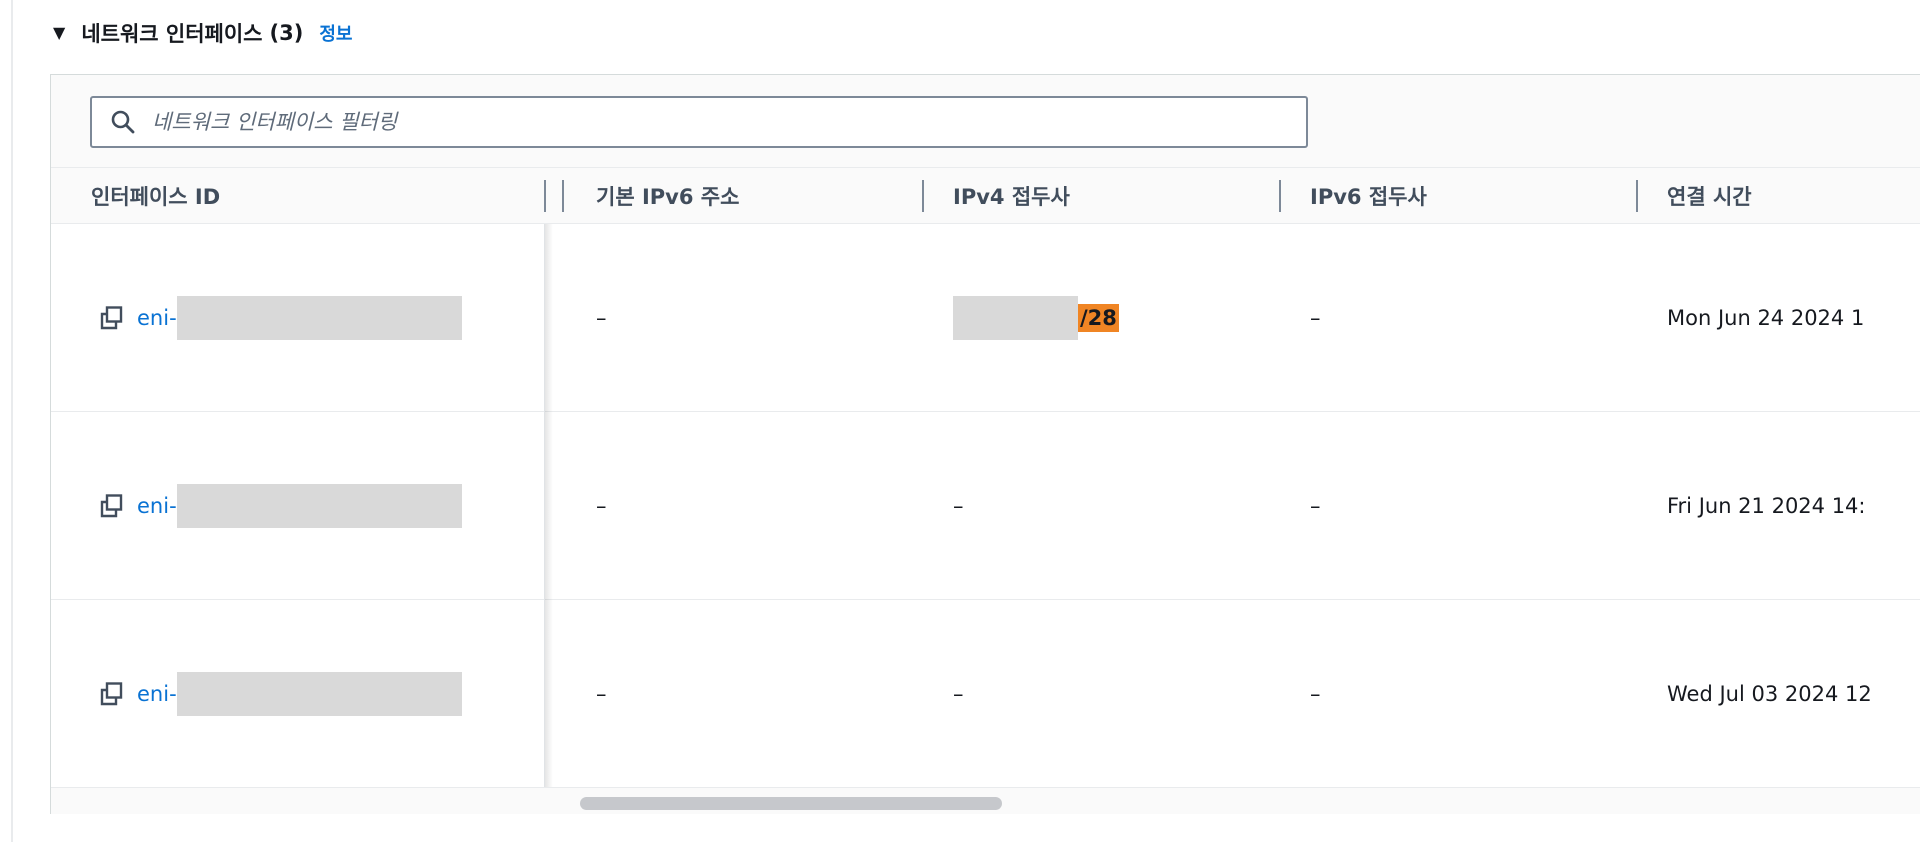  Describe the element at coordinates (1368, 195) in the screenshot. I see `col-header-ipv6-prefix: IPv6 접두사` at that location.